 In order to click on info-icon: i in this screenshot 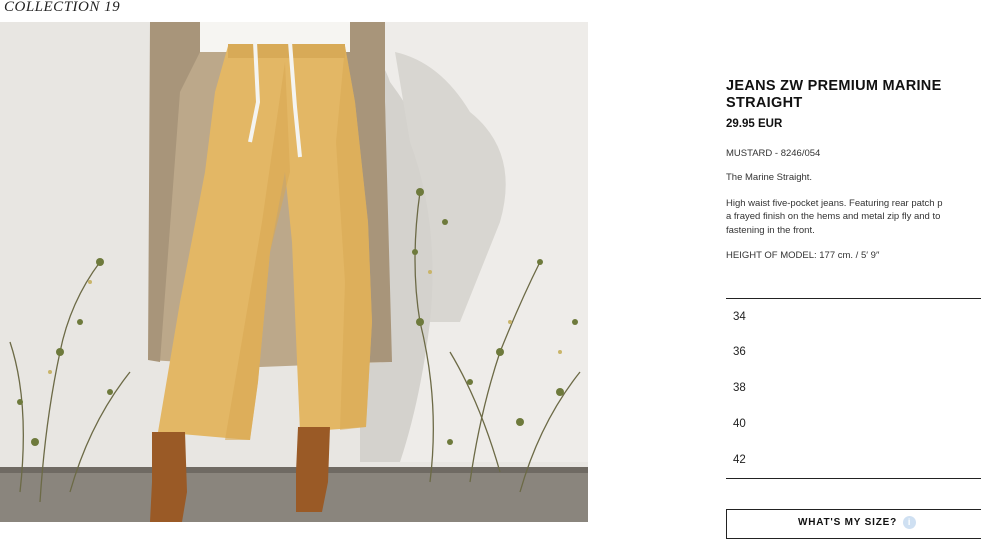, I will do `click(909, 522)`.